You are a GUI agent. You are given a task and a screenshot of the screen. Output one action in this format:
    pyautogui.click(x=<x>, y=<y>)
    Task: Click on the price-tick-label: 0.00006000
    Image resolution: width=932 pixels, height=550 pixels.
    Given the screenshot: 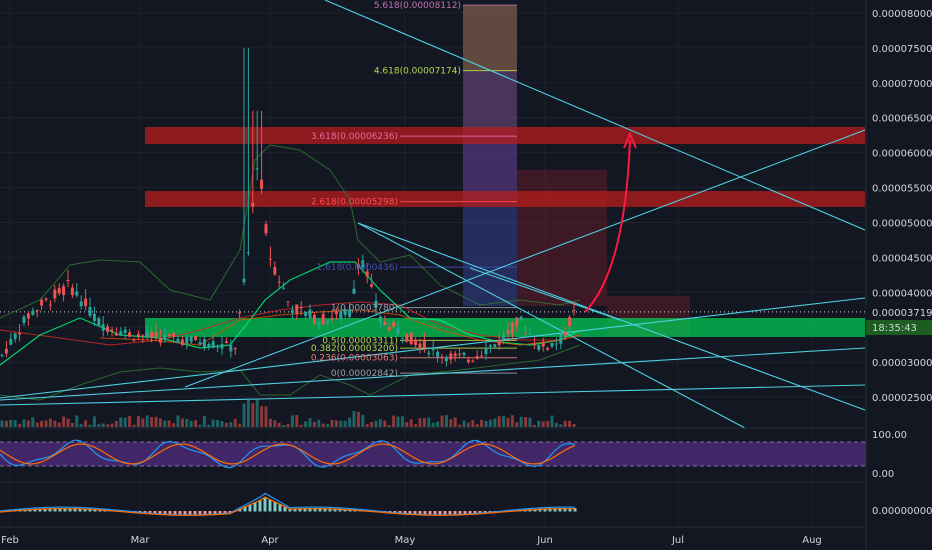 What is the action you would take?
    pyautogui.click(x=902, y=154)
    